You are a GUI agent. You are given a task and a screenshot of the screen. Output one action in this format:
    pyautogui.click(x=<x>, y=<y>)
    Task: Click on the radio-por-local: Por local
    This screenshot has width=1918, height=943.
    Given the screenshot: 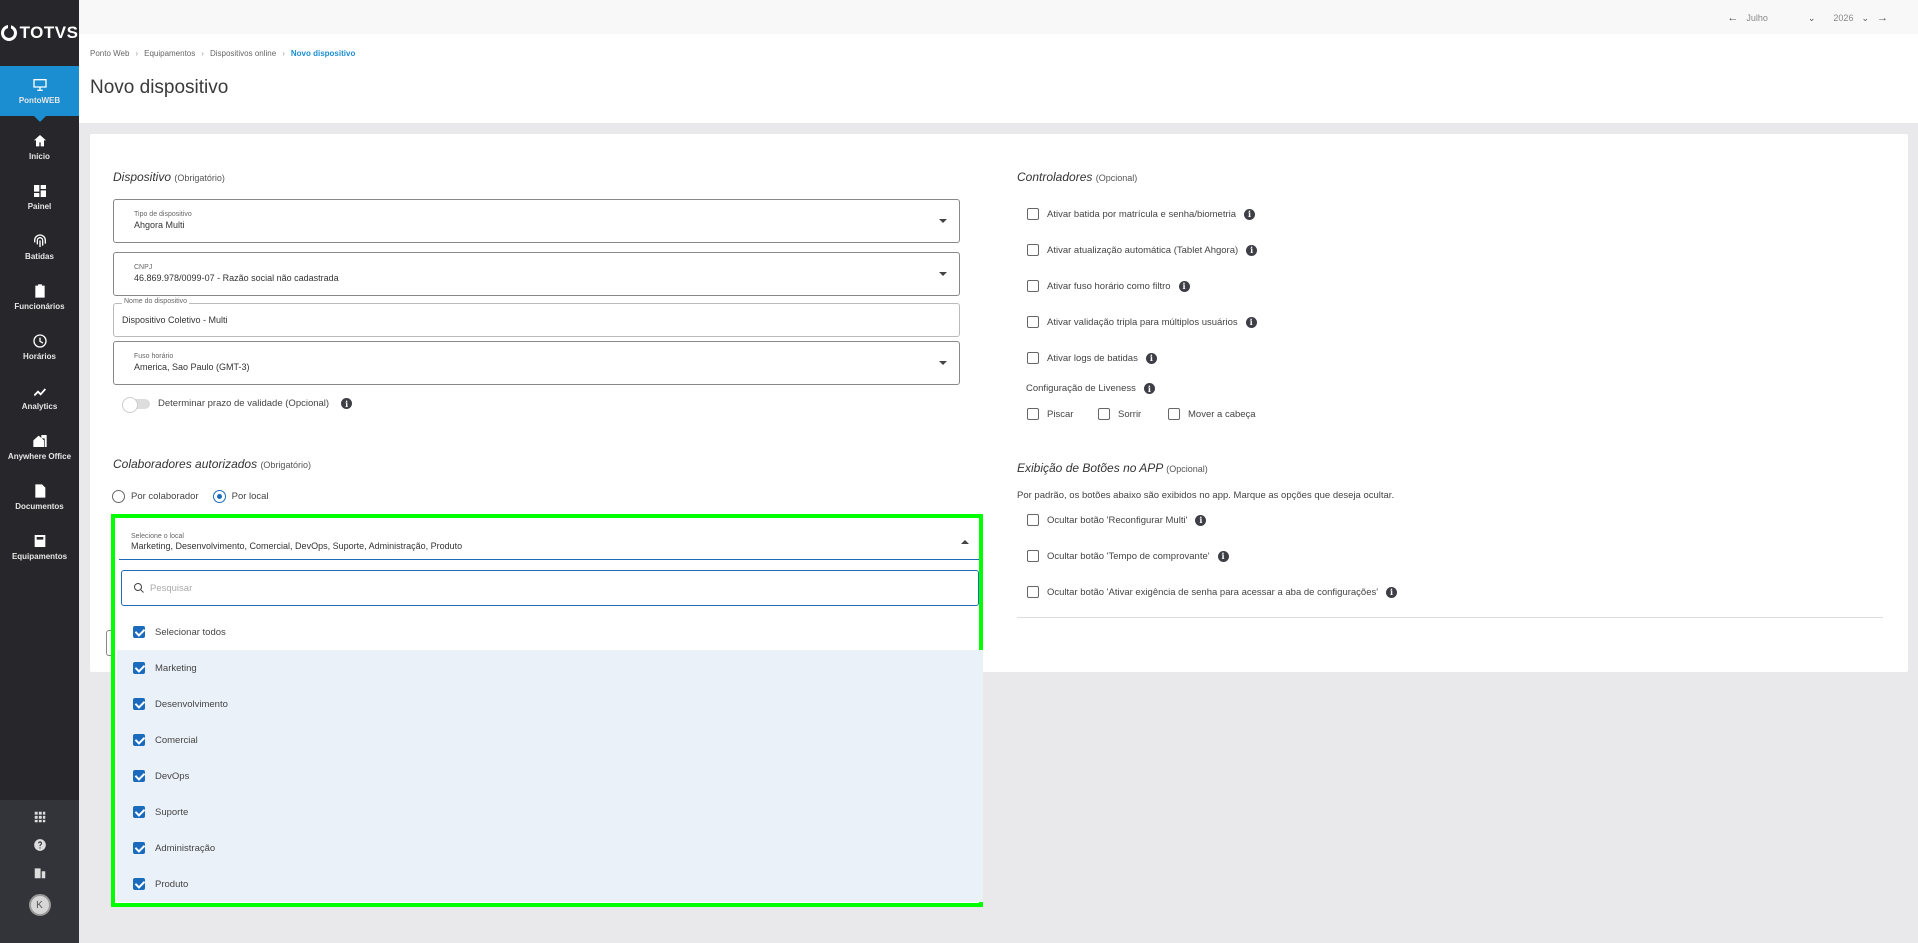 What is the action you would take?
    pyautogui.click(x=240, y=496)
    